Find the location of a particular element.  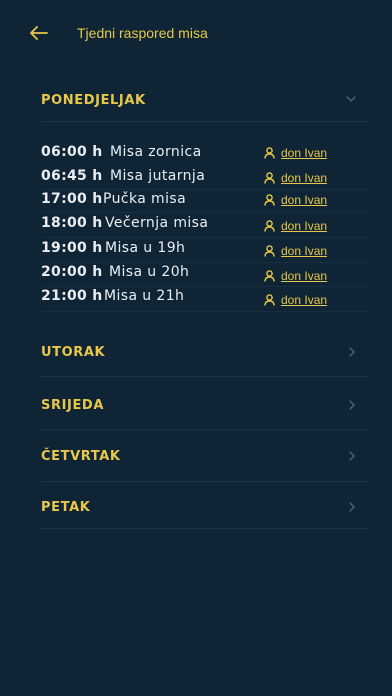

chevron-down-icon is located at coordinates (351, 99).